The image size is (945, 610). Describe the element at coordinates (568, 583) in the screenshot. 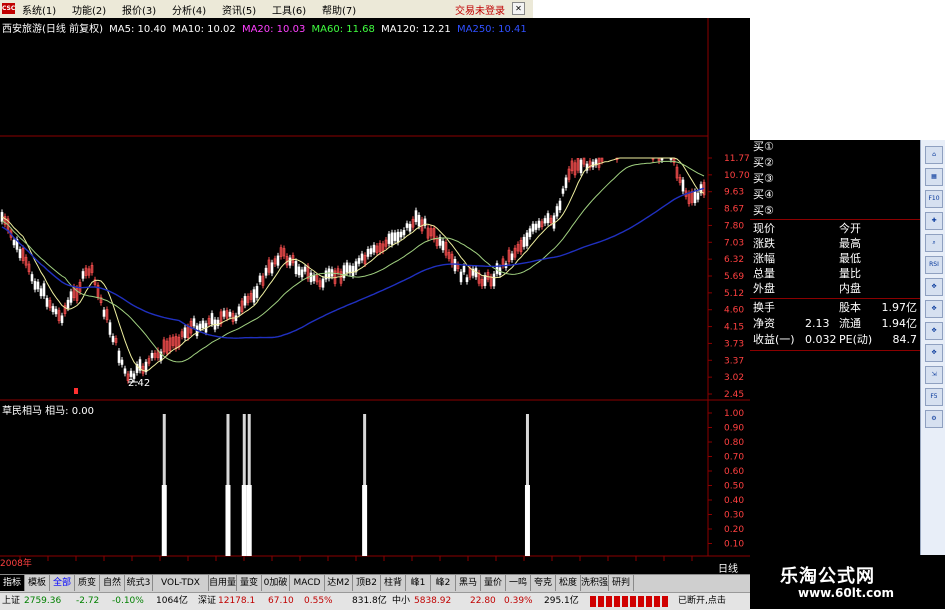

I see `tab-21: 松度` at that location.